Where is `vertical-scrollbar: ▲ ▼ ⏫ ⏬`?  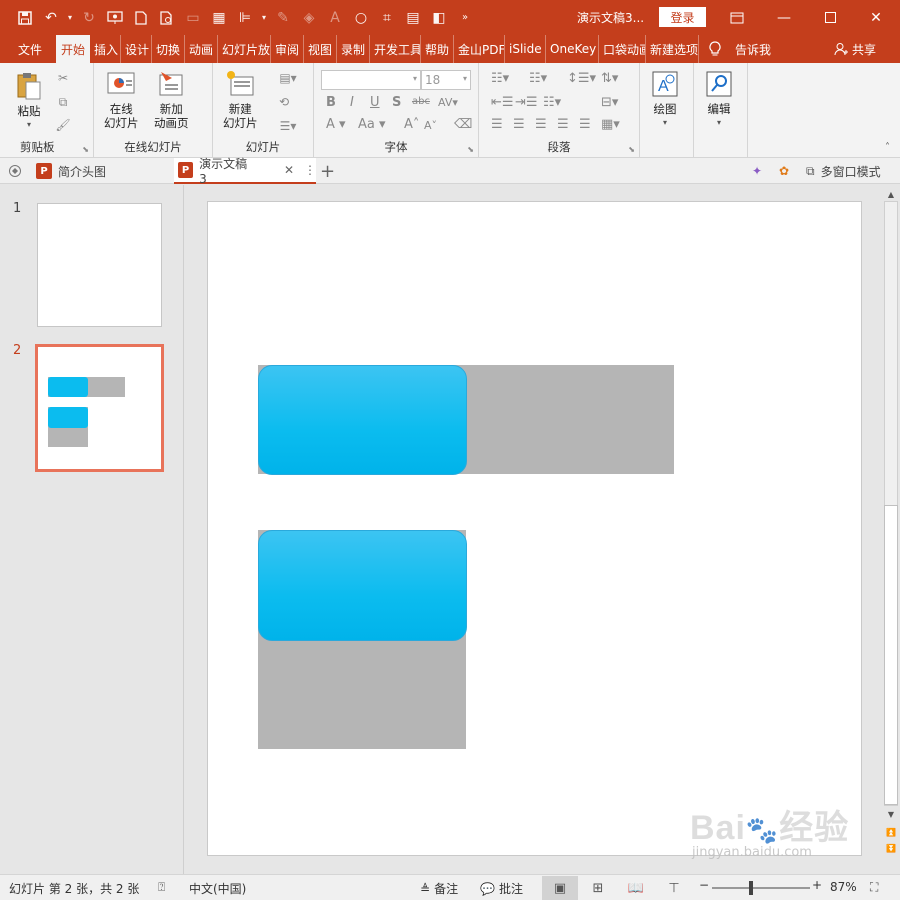
vertical-scrollbar: ▲ ▼ ⏫ ⏬ is located at coordinates (891, 529).